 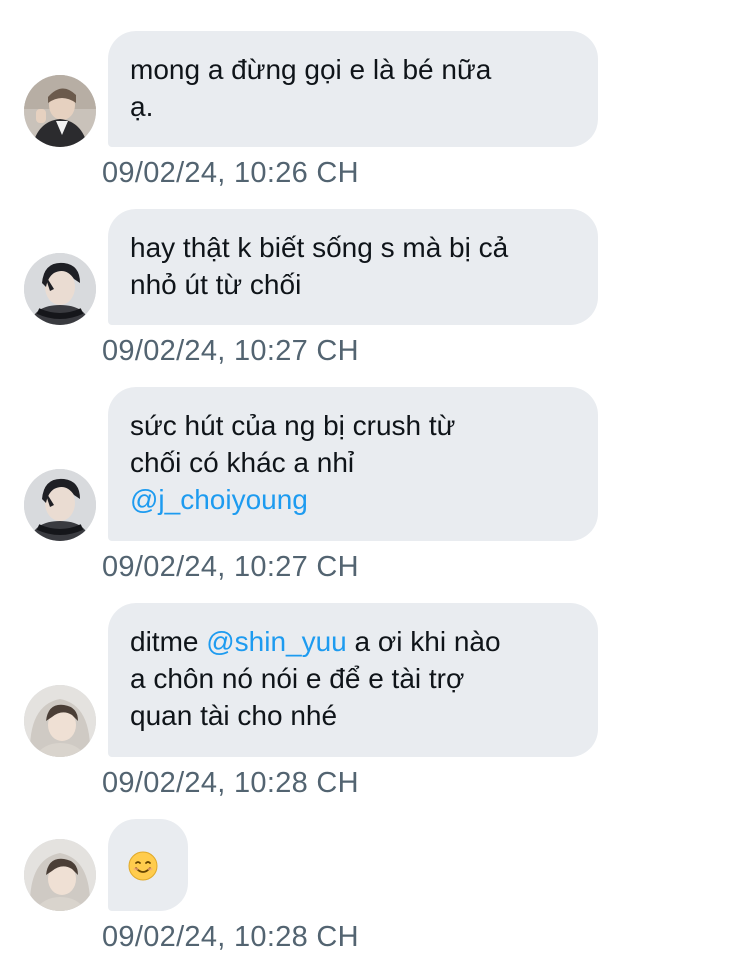 I want to click on message-text: ditme, so click(x=168, y=641).